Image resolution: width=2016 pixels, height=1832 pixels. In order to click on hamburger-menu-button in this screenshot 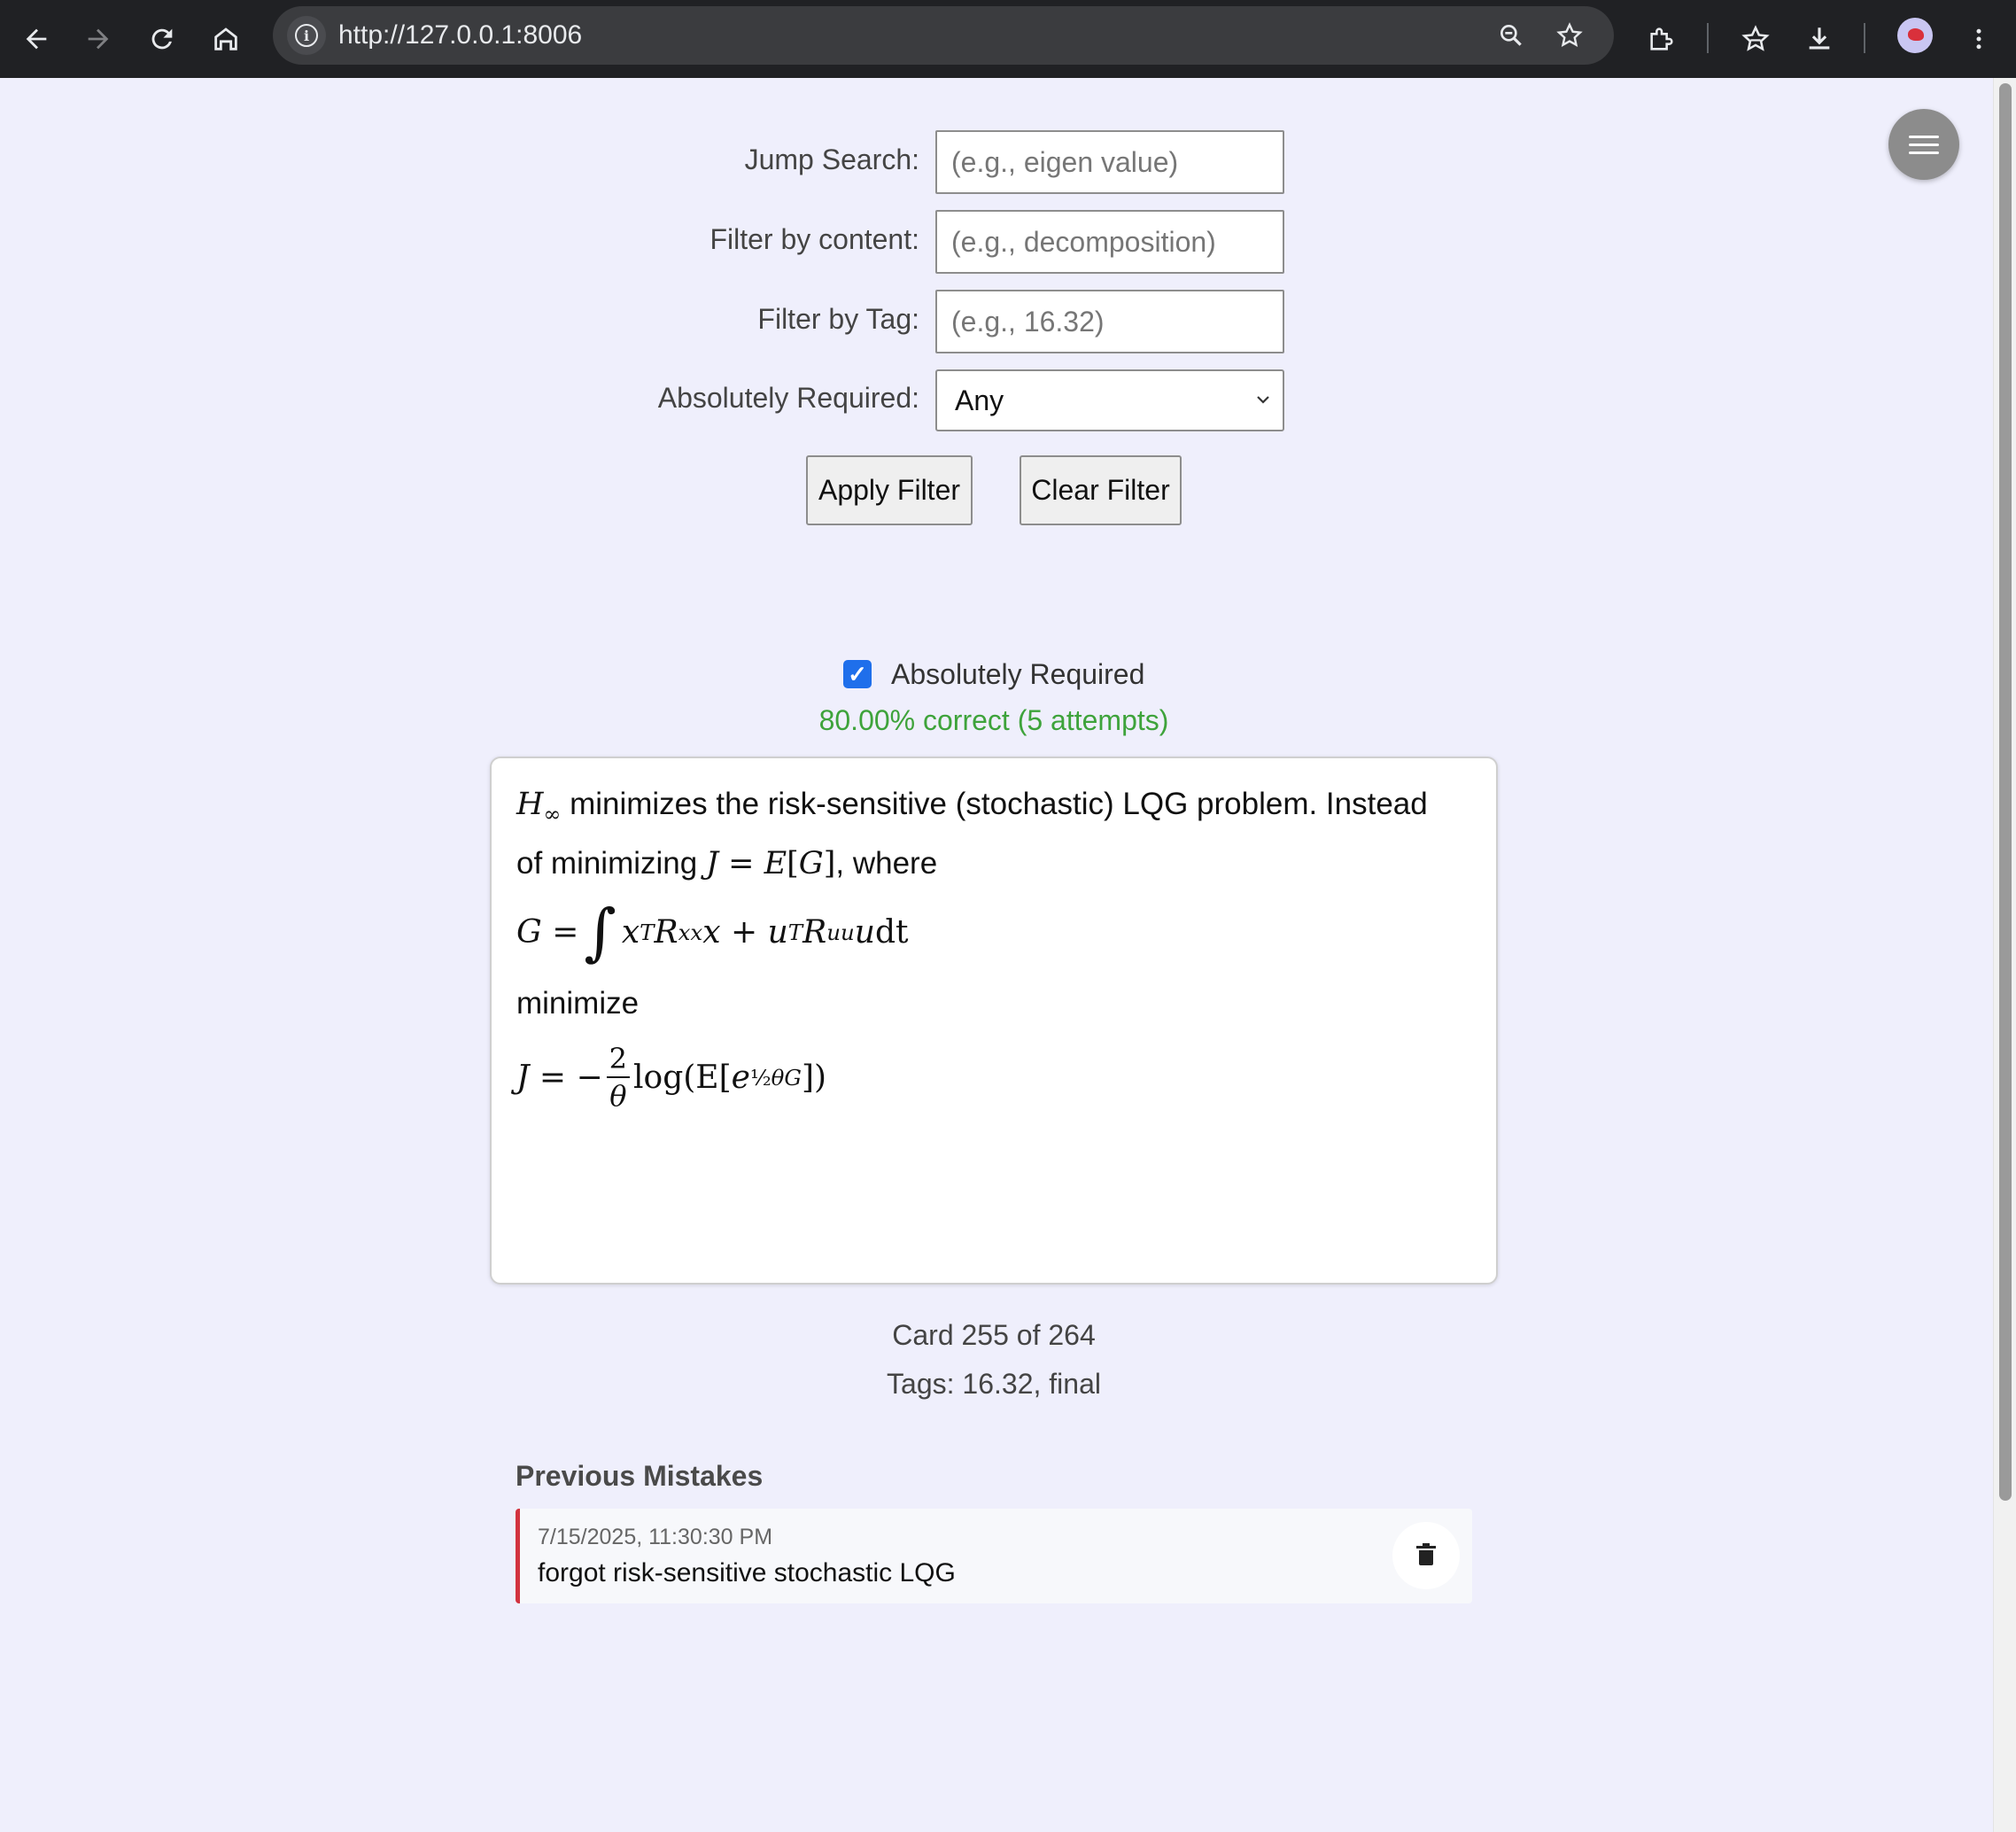, I will do `click(1923, 144)`.